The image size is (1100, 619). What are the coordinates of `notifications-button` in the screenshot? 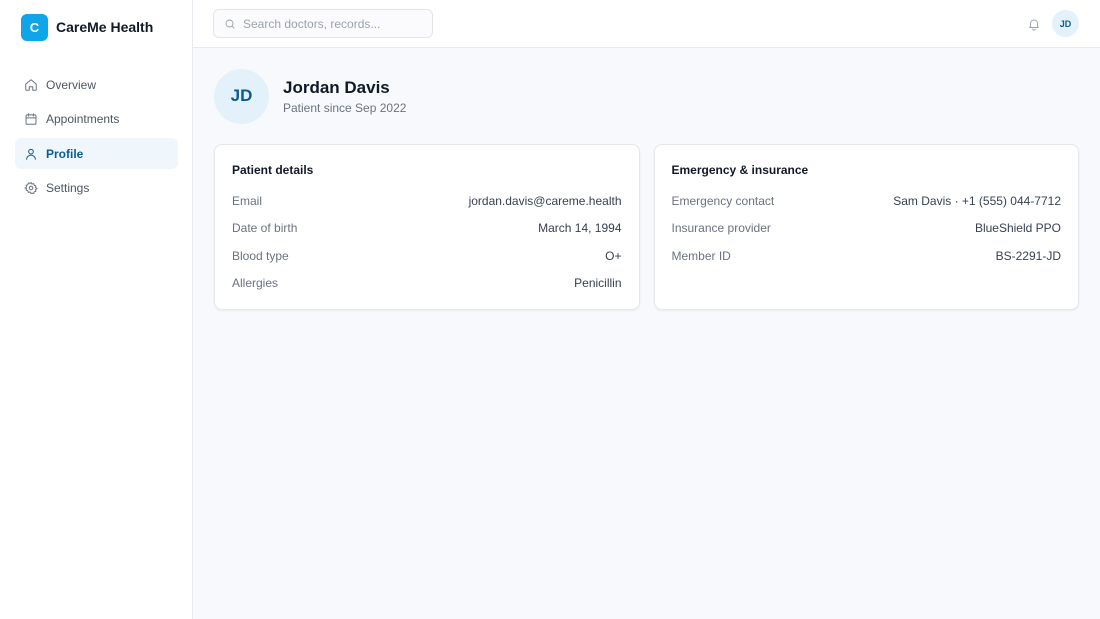 It's located at (1034, 24).